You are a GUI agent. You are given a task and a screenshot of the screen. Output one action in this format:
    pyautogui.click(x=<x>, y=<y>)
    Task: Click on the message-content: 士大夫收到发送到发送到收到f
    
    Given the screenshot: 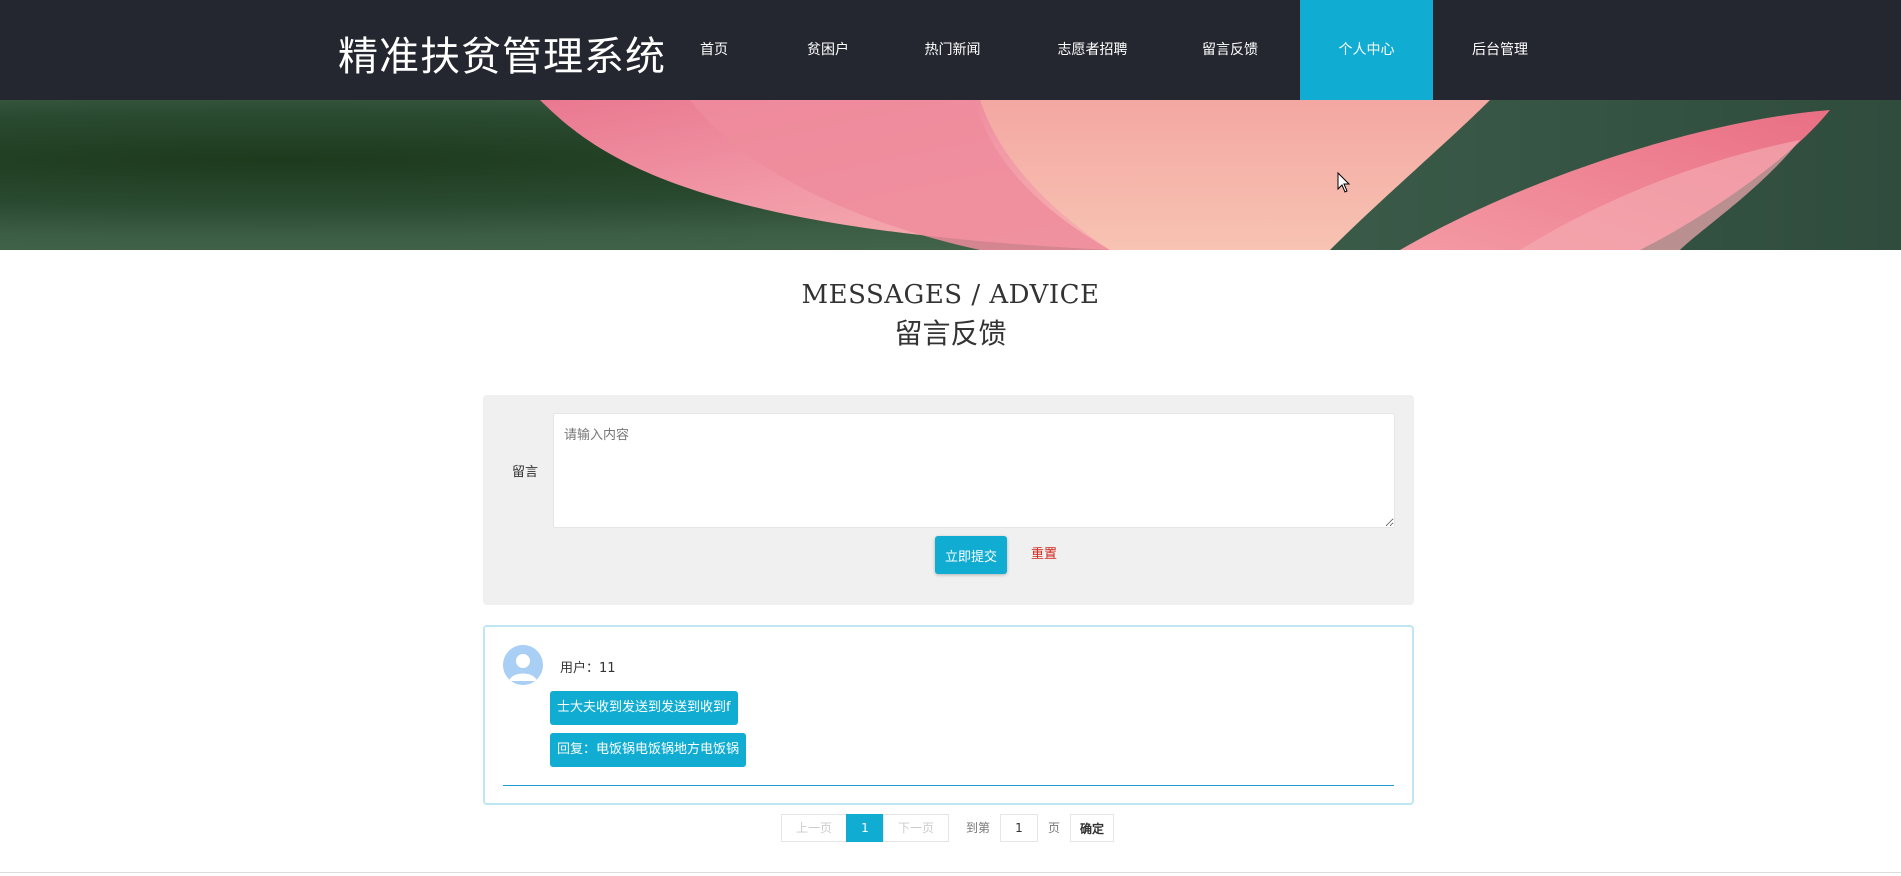 What is the action you would take?
    pyautogui.click(x=644, y=708)
    